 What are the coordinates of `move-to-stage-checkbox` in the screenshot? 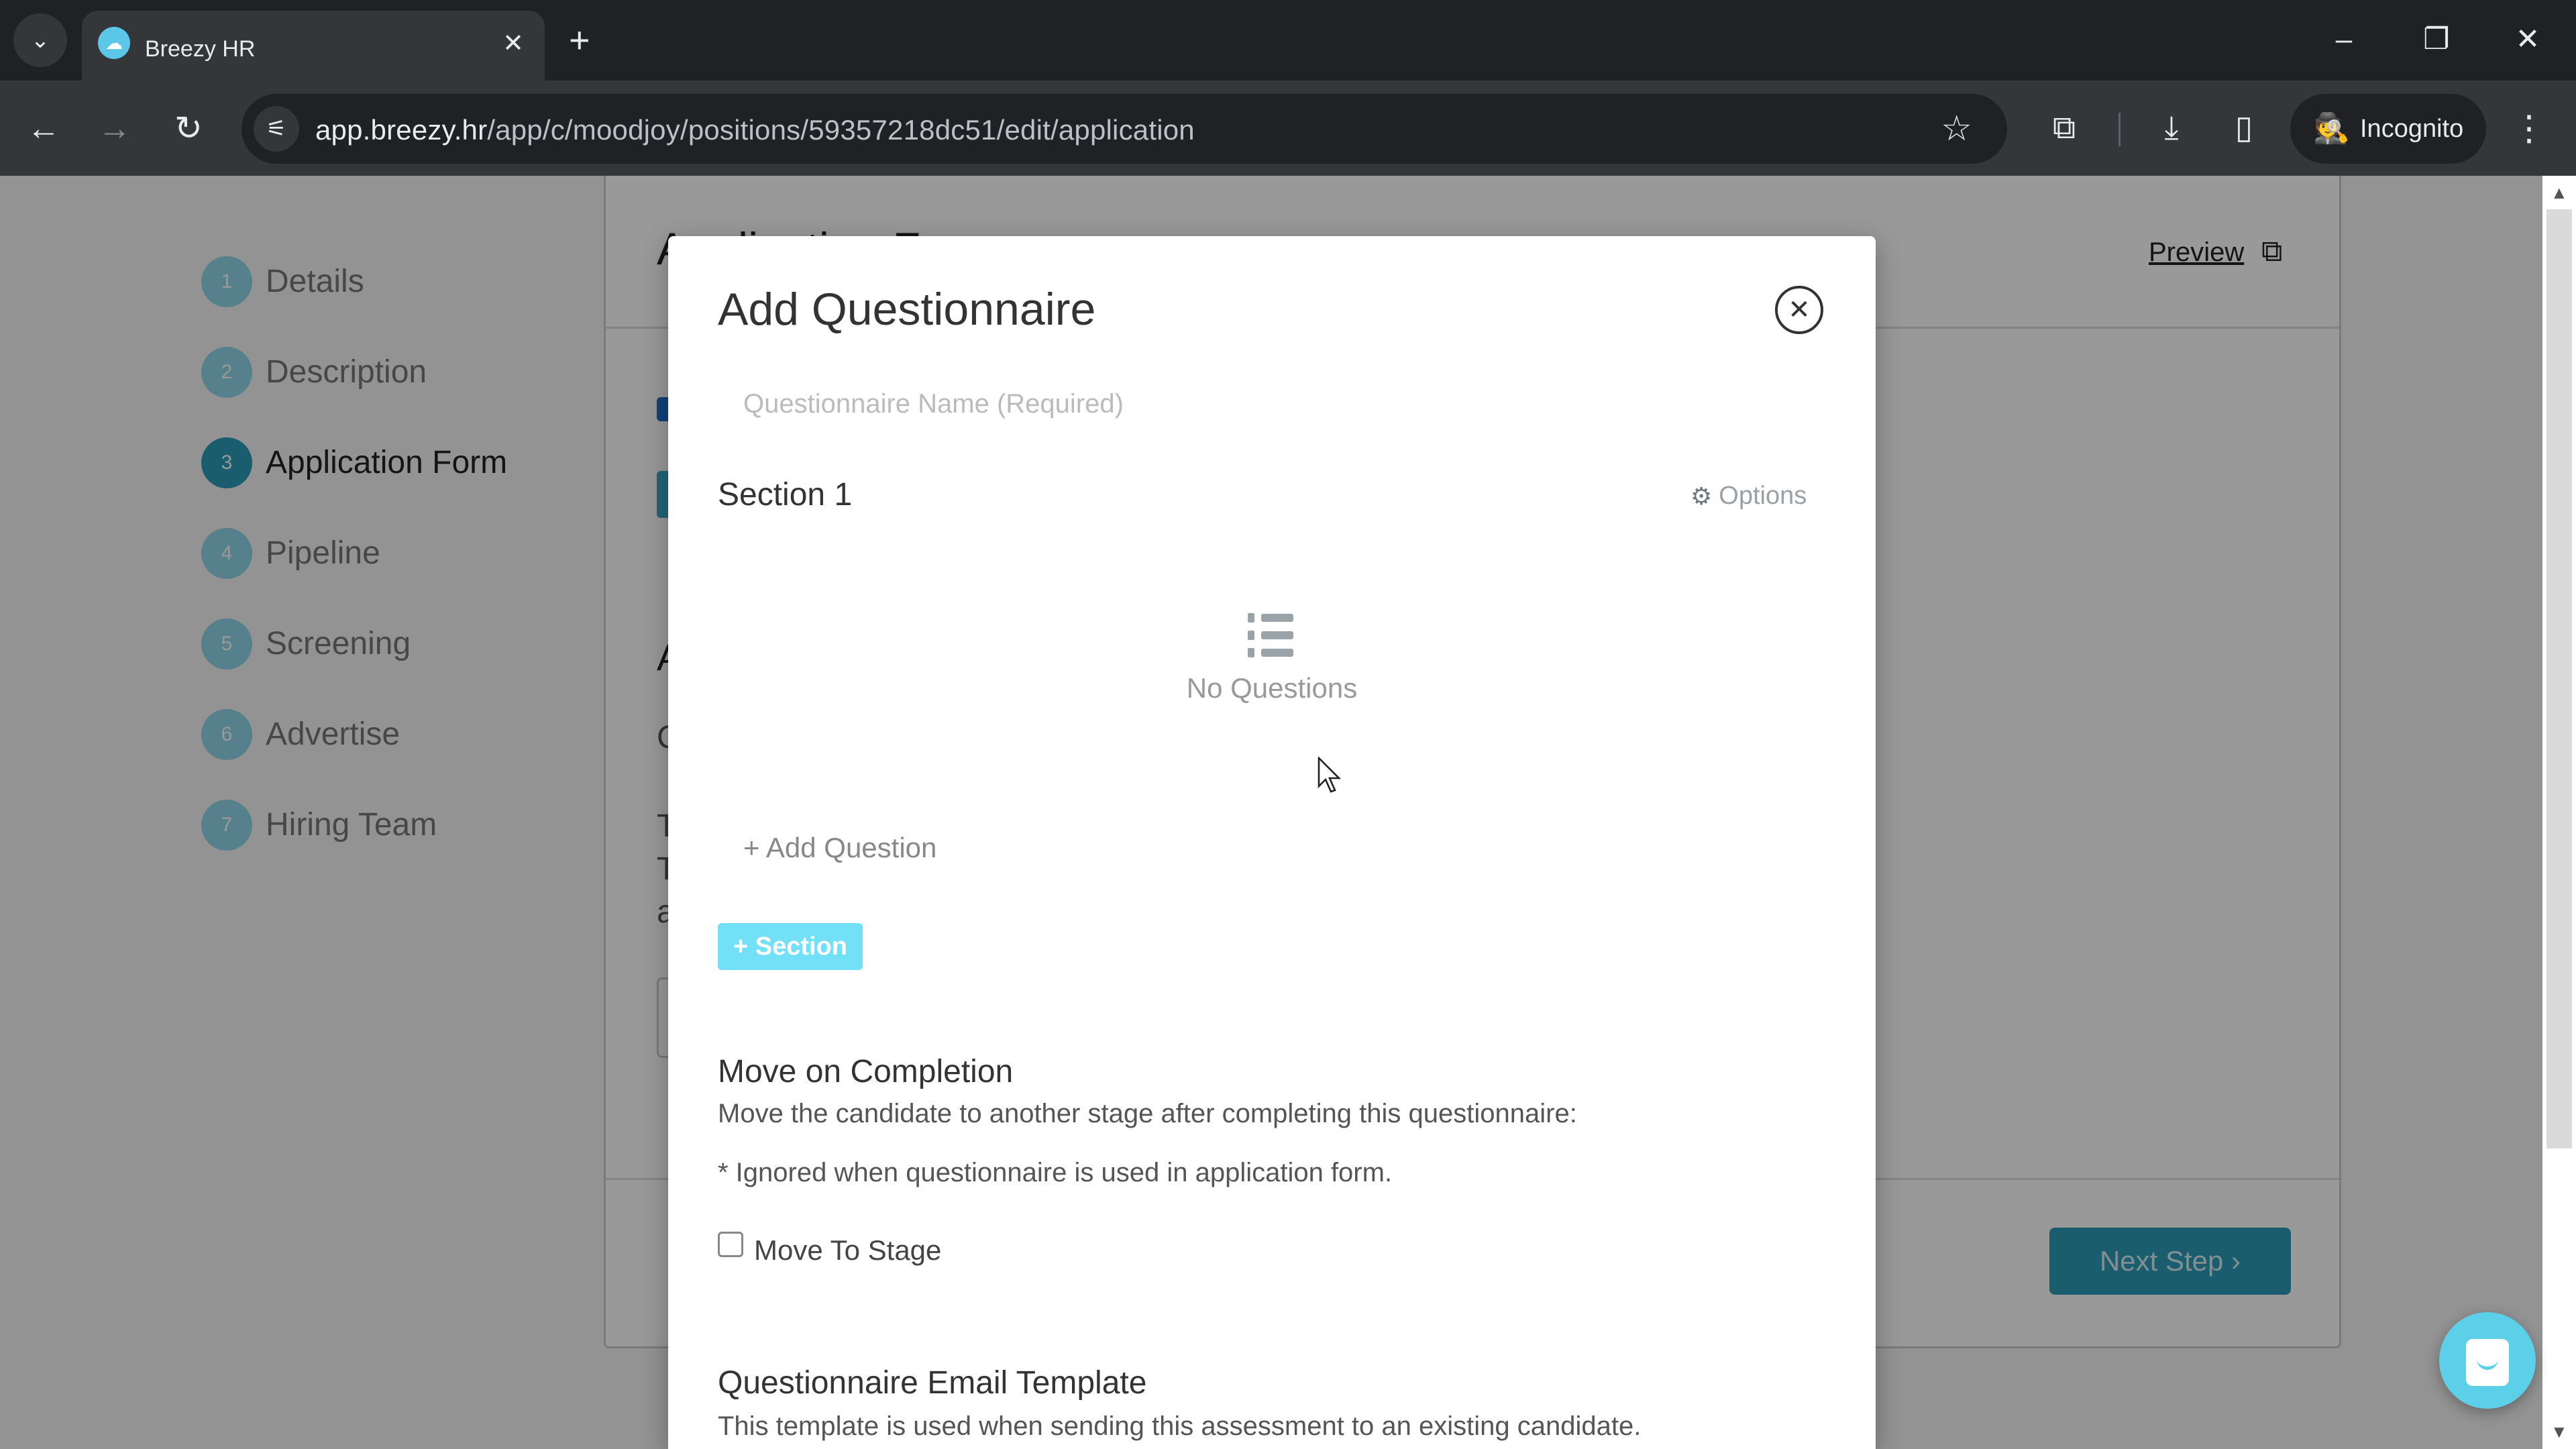 It's located at (730, 1244).